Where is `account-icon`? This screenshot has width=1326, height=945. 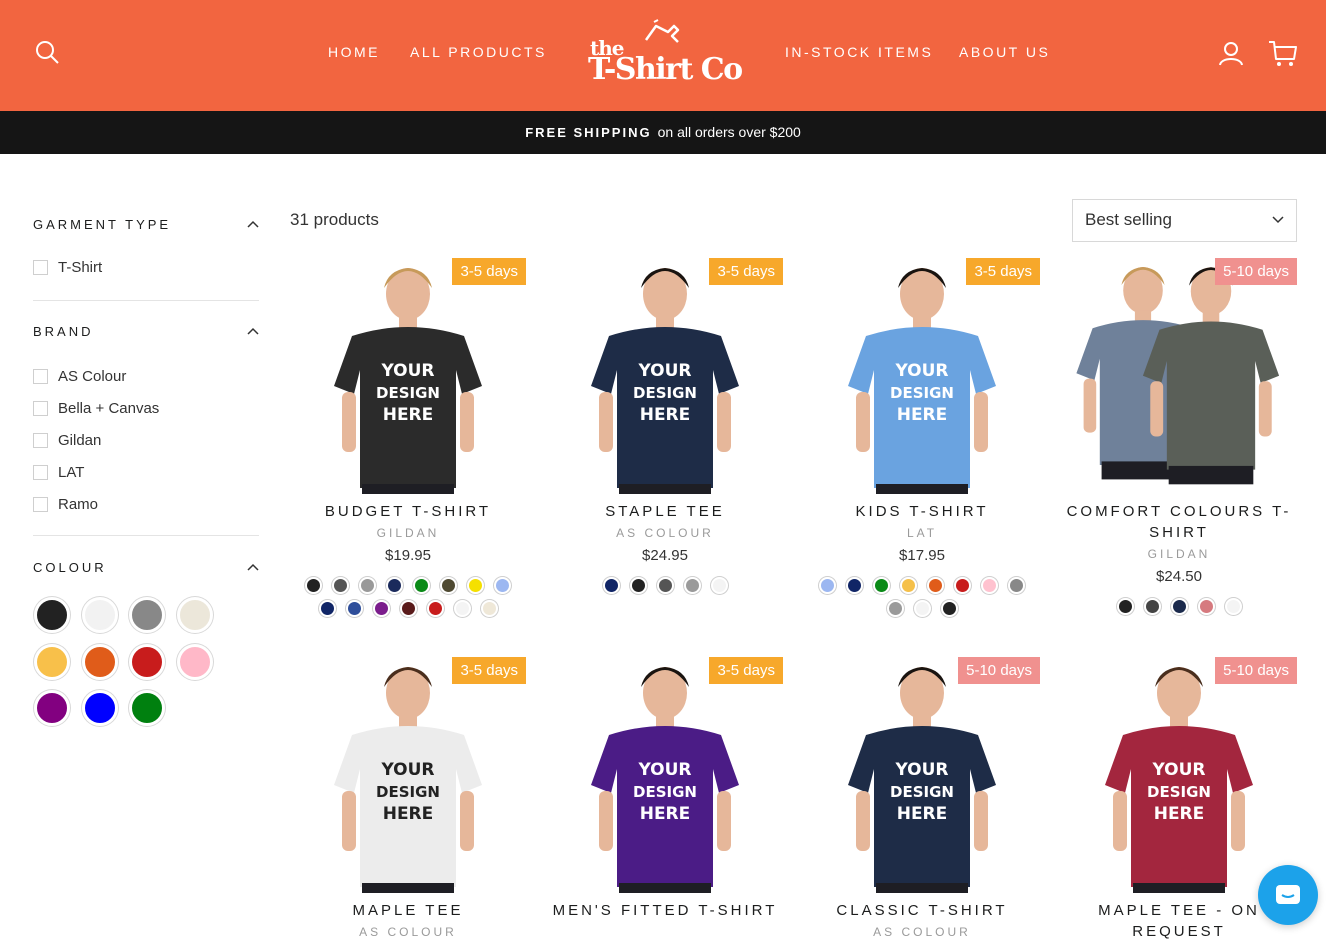 account-icon is located at coordinates (1231, 53).